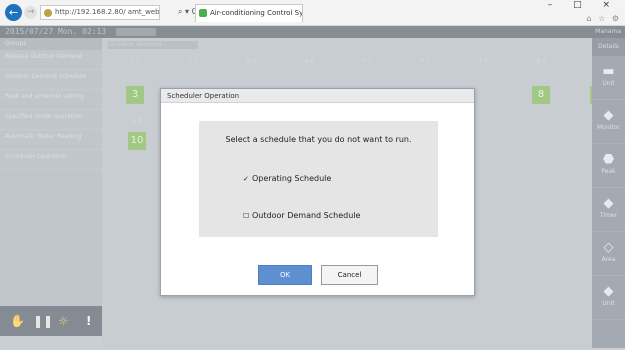 Image resolution: width=625 pixels, height=350 pixels. Describe the element at coordinates (317, 96) in the screenshot. I see `dialog-title: Scheduler Operation` at that location.